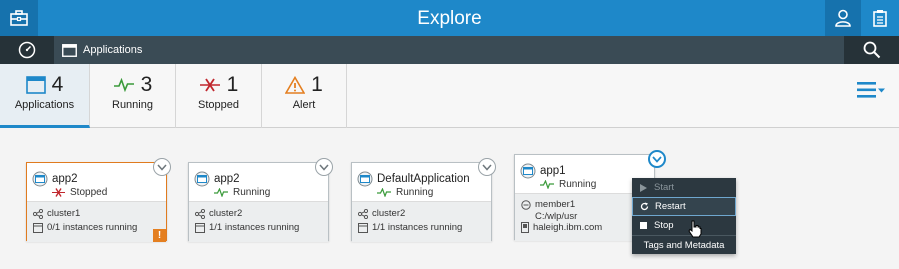 The height and width of the screenshot is (269, 899). Describe the element at coordinates (146, 84) in the screenshot. I see `running-count: 3` at that location.